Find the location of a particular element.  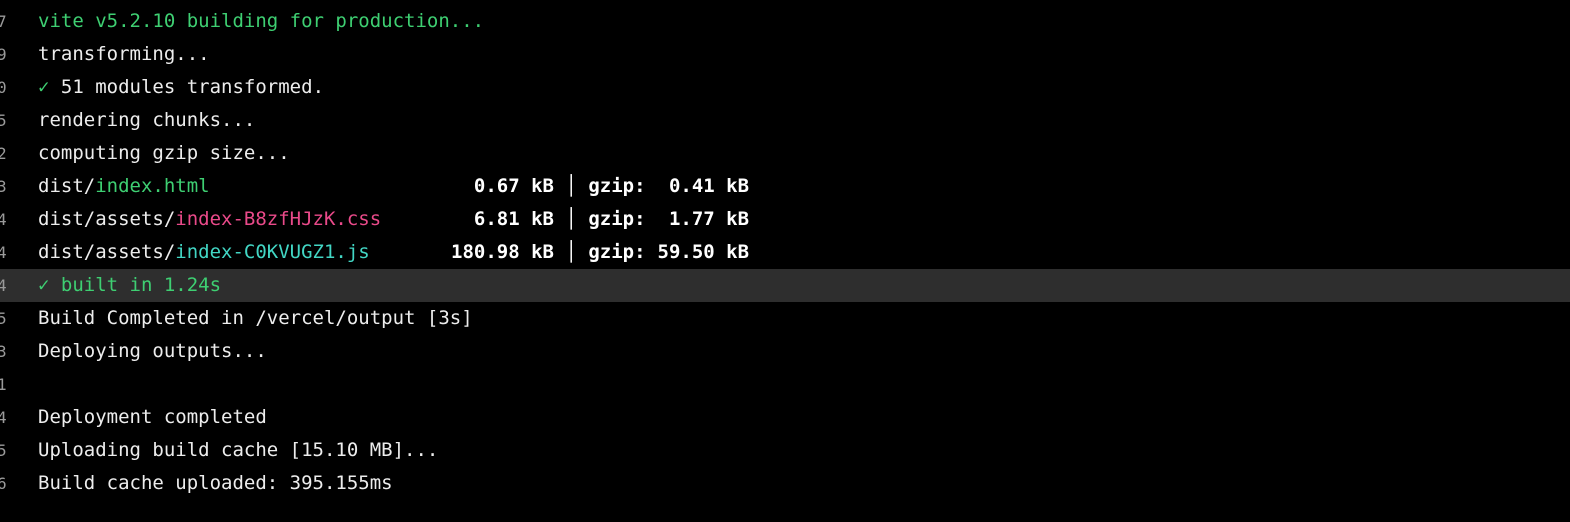

line-number: 0 is located at coordinates (3, 87).